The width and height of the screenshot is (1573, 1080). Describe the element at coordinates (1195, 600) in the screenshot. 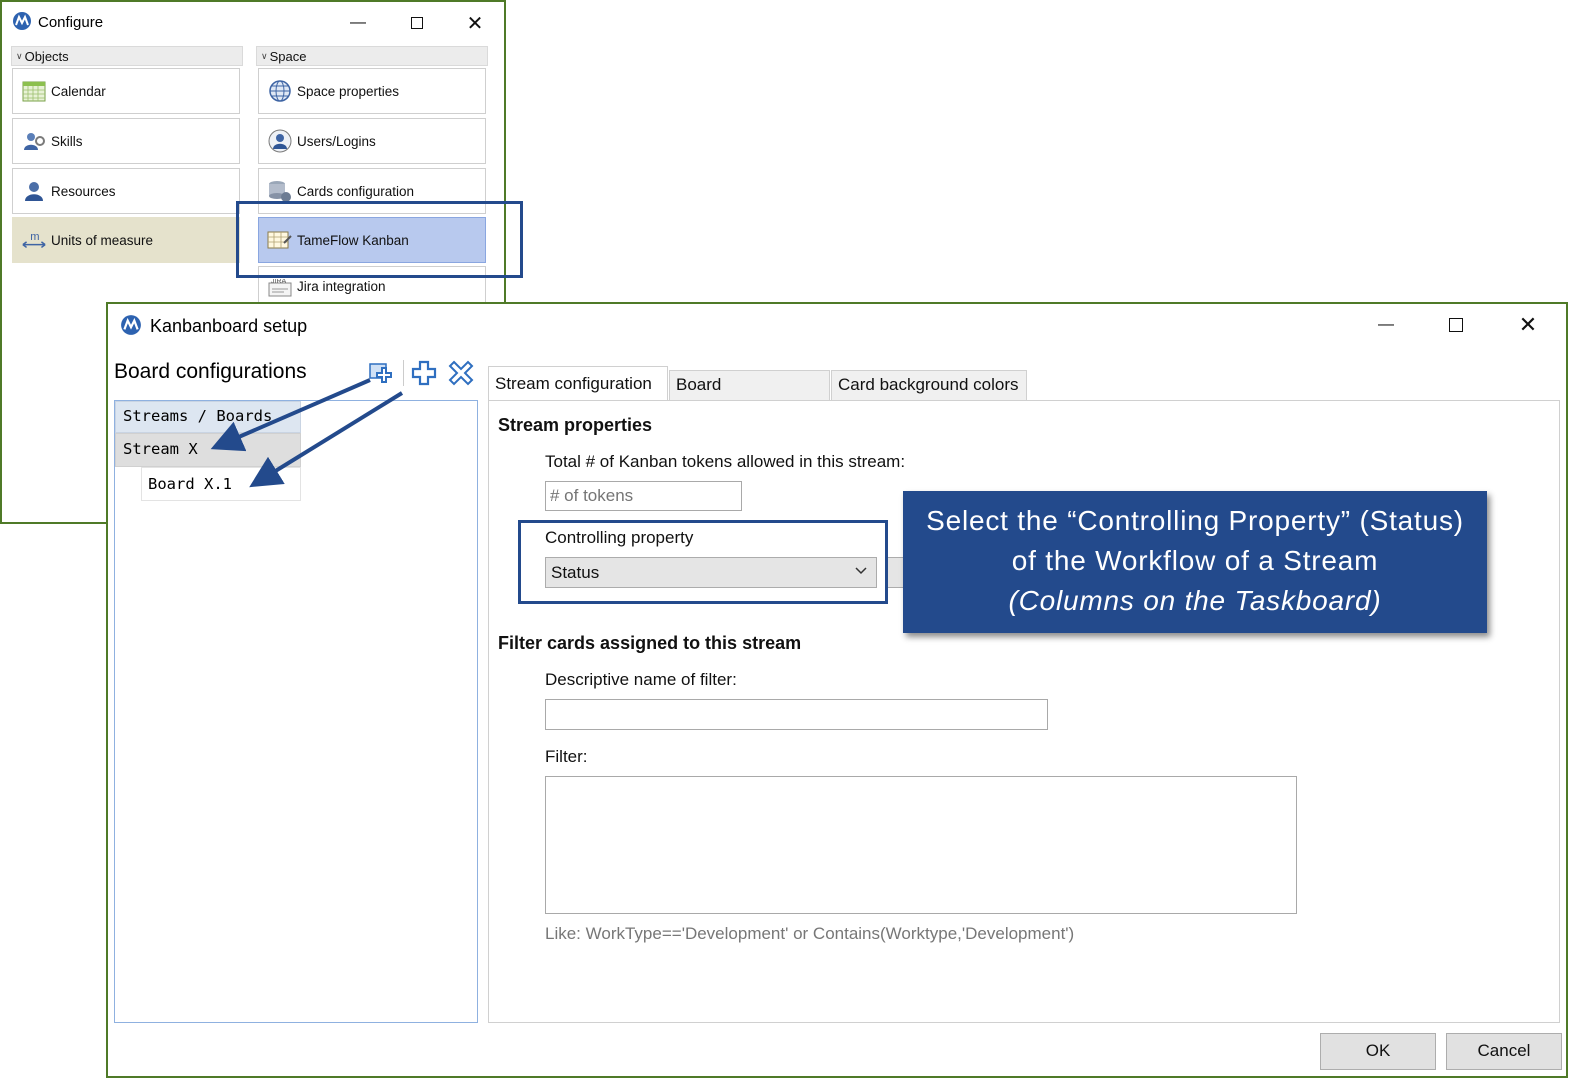

I see `callout-line-3: (Columns on the Taskboard)` at that location.